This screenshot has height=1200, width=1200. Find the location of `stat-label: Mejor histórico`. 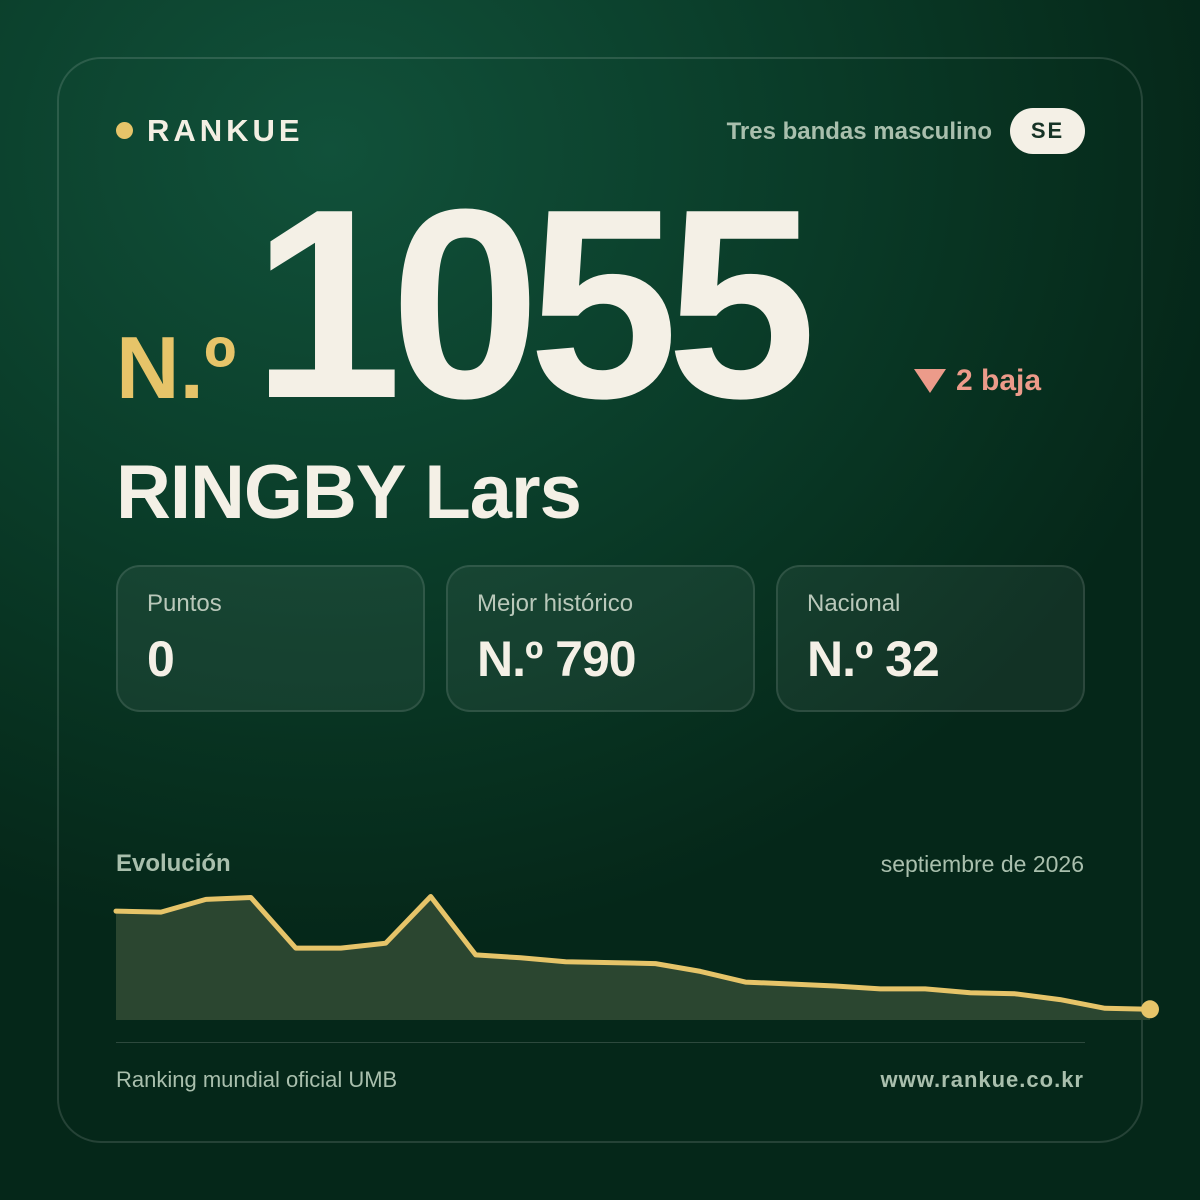

stat-label: Mejor histórico is located at coordinates (555, 603).